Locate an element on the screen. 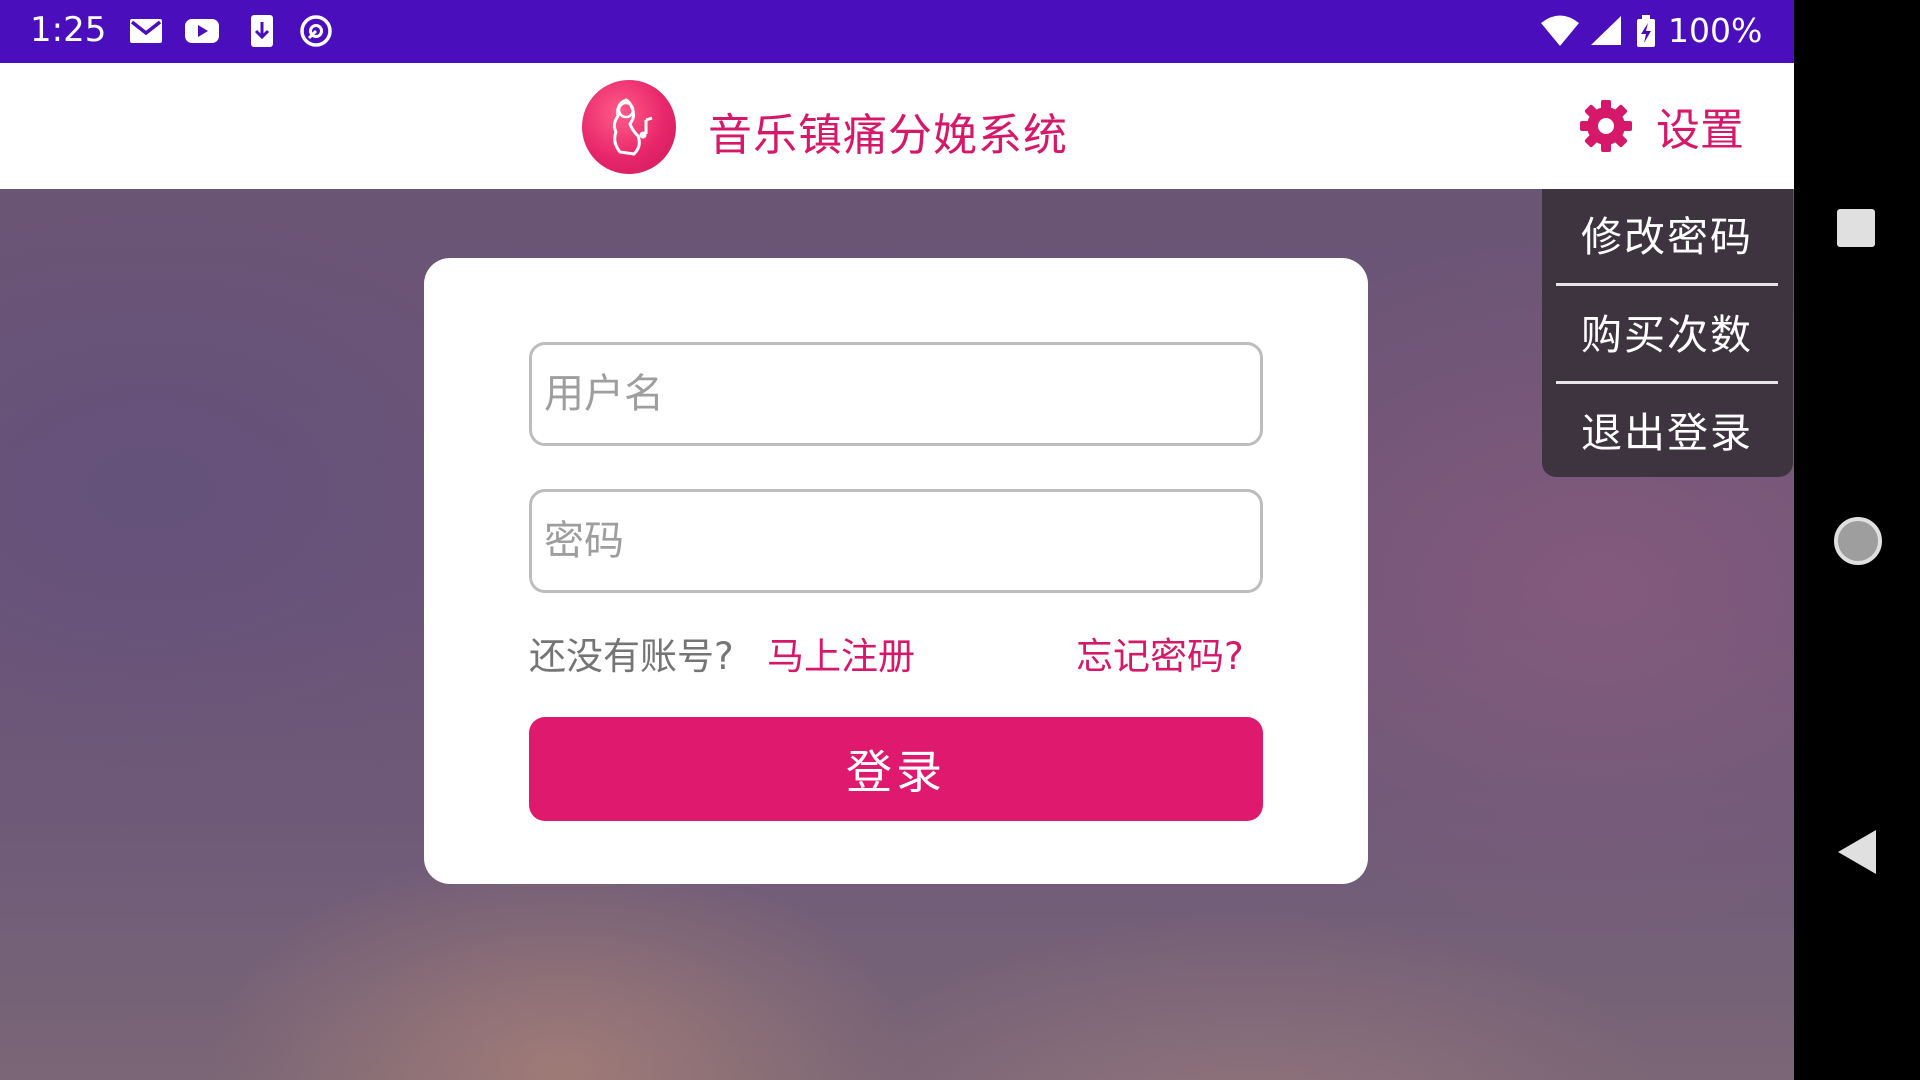 Image resolution: width=1920 pixels, height=1080 pixels. status-time: 1:25 is located at coordinates (68, 30).